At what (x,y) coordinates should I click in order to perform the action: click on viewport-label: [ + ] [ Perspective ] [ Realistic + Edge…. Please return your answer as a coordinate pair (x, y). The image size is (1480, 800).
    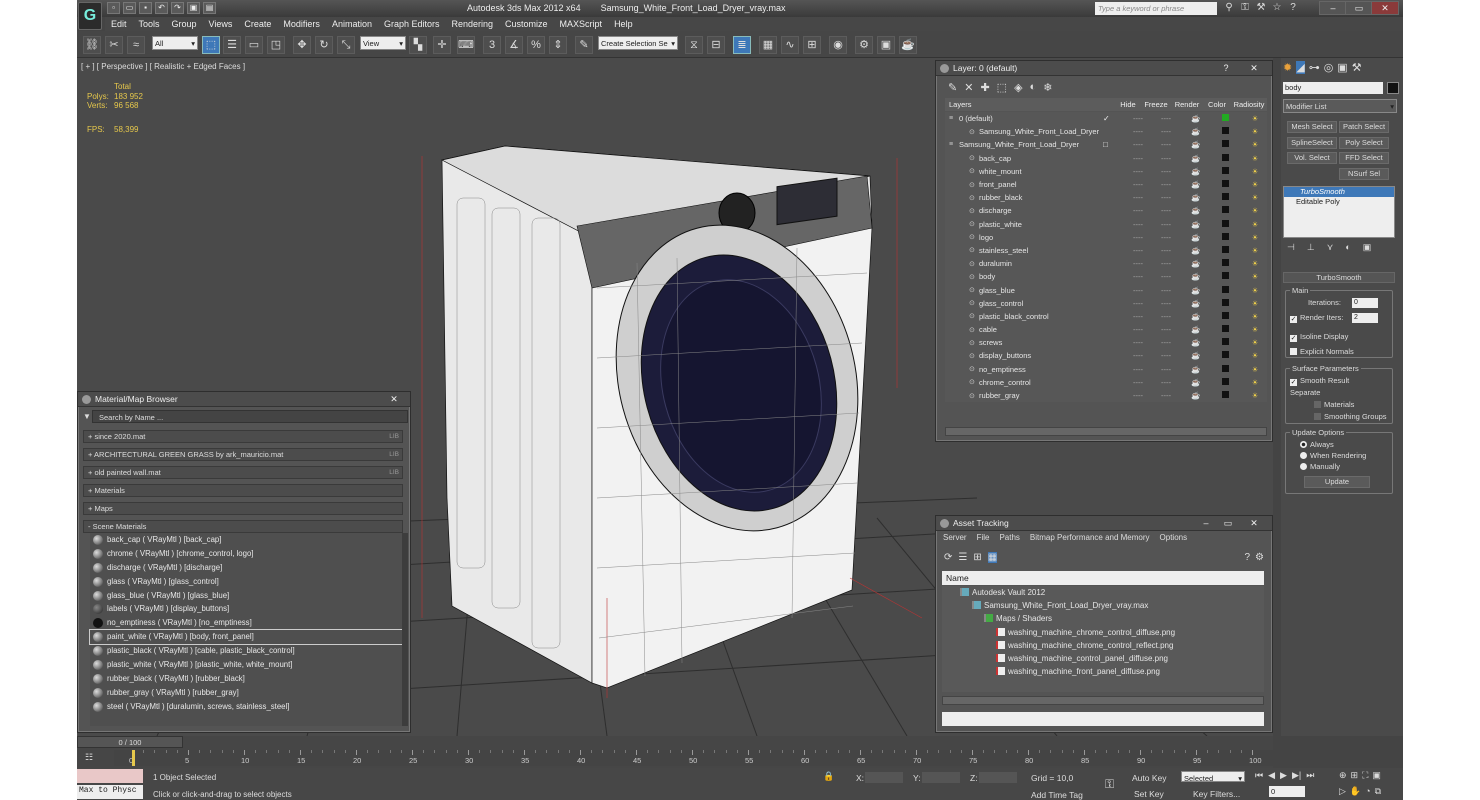
    Looking at the image, I should click on (163, 66).